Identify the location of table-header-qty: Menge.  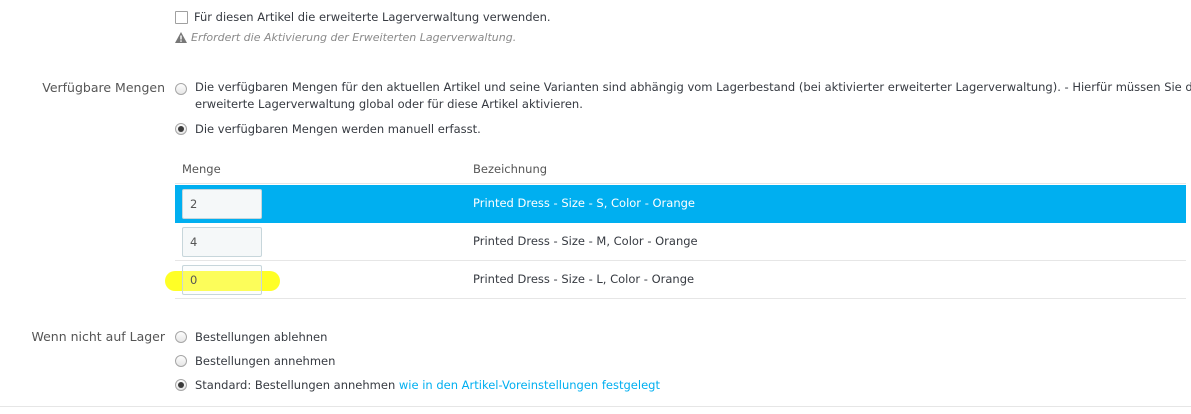
(201, 169).